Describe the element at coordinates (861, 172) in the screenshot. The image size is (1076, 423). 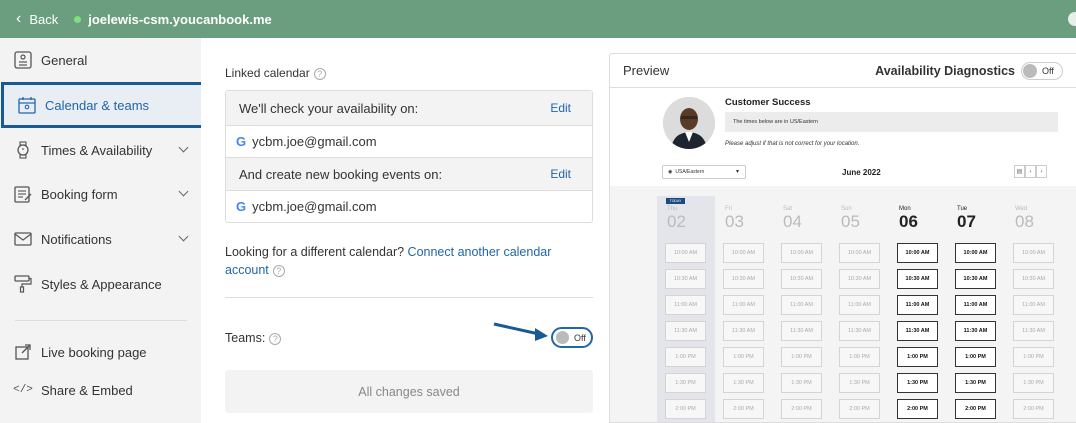
I see `month-label: June 2022` at that location.